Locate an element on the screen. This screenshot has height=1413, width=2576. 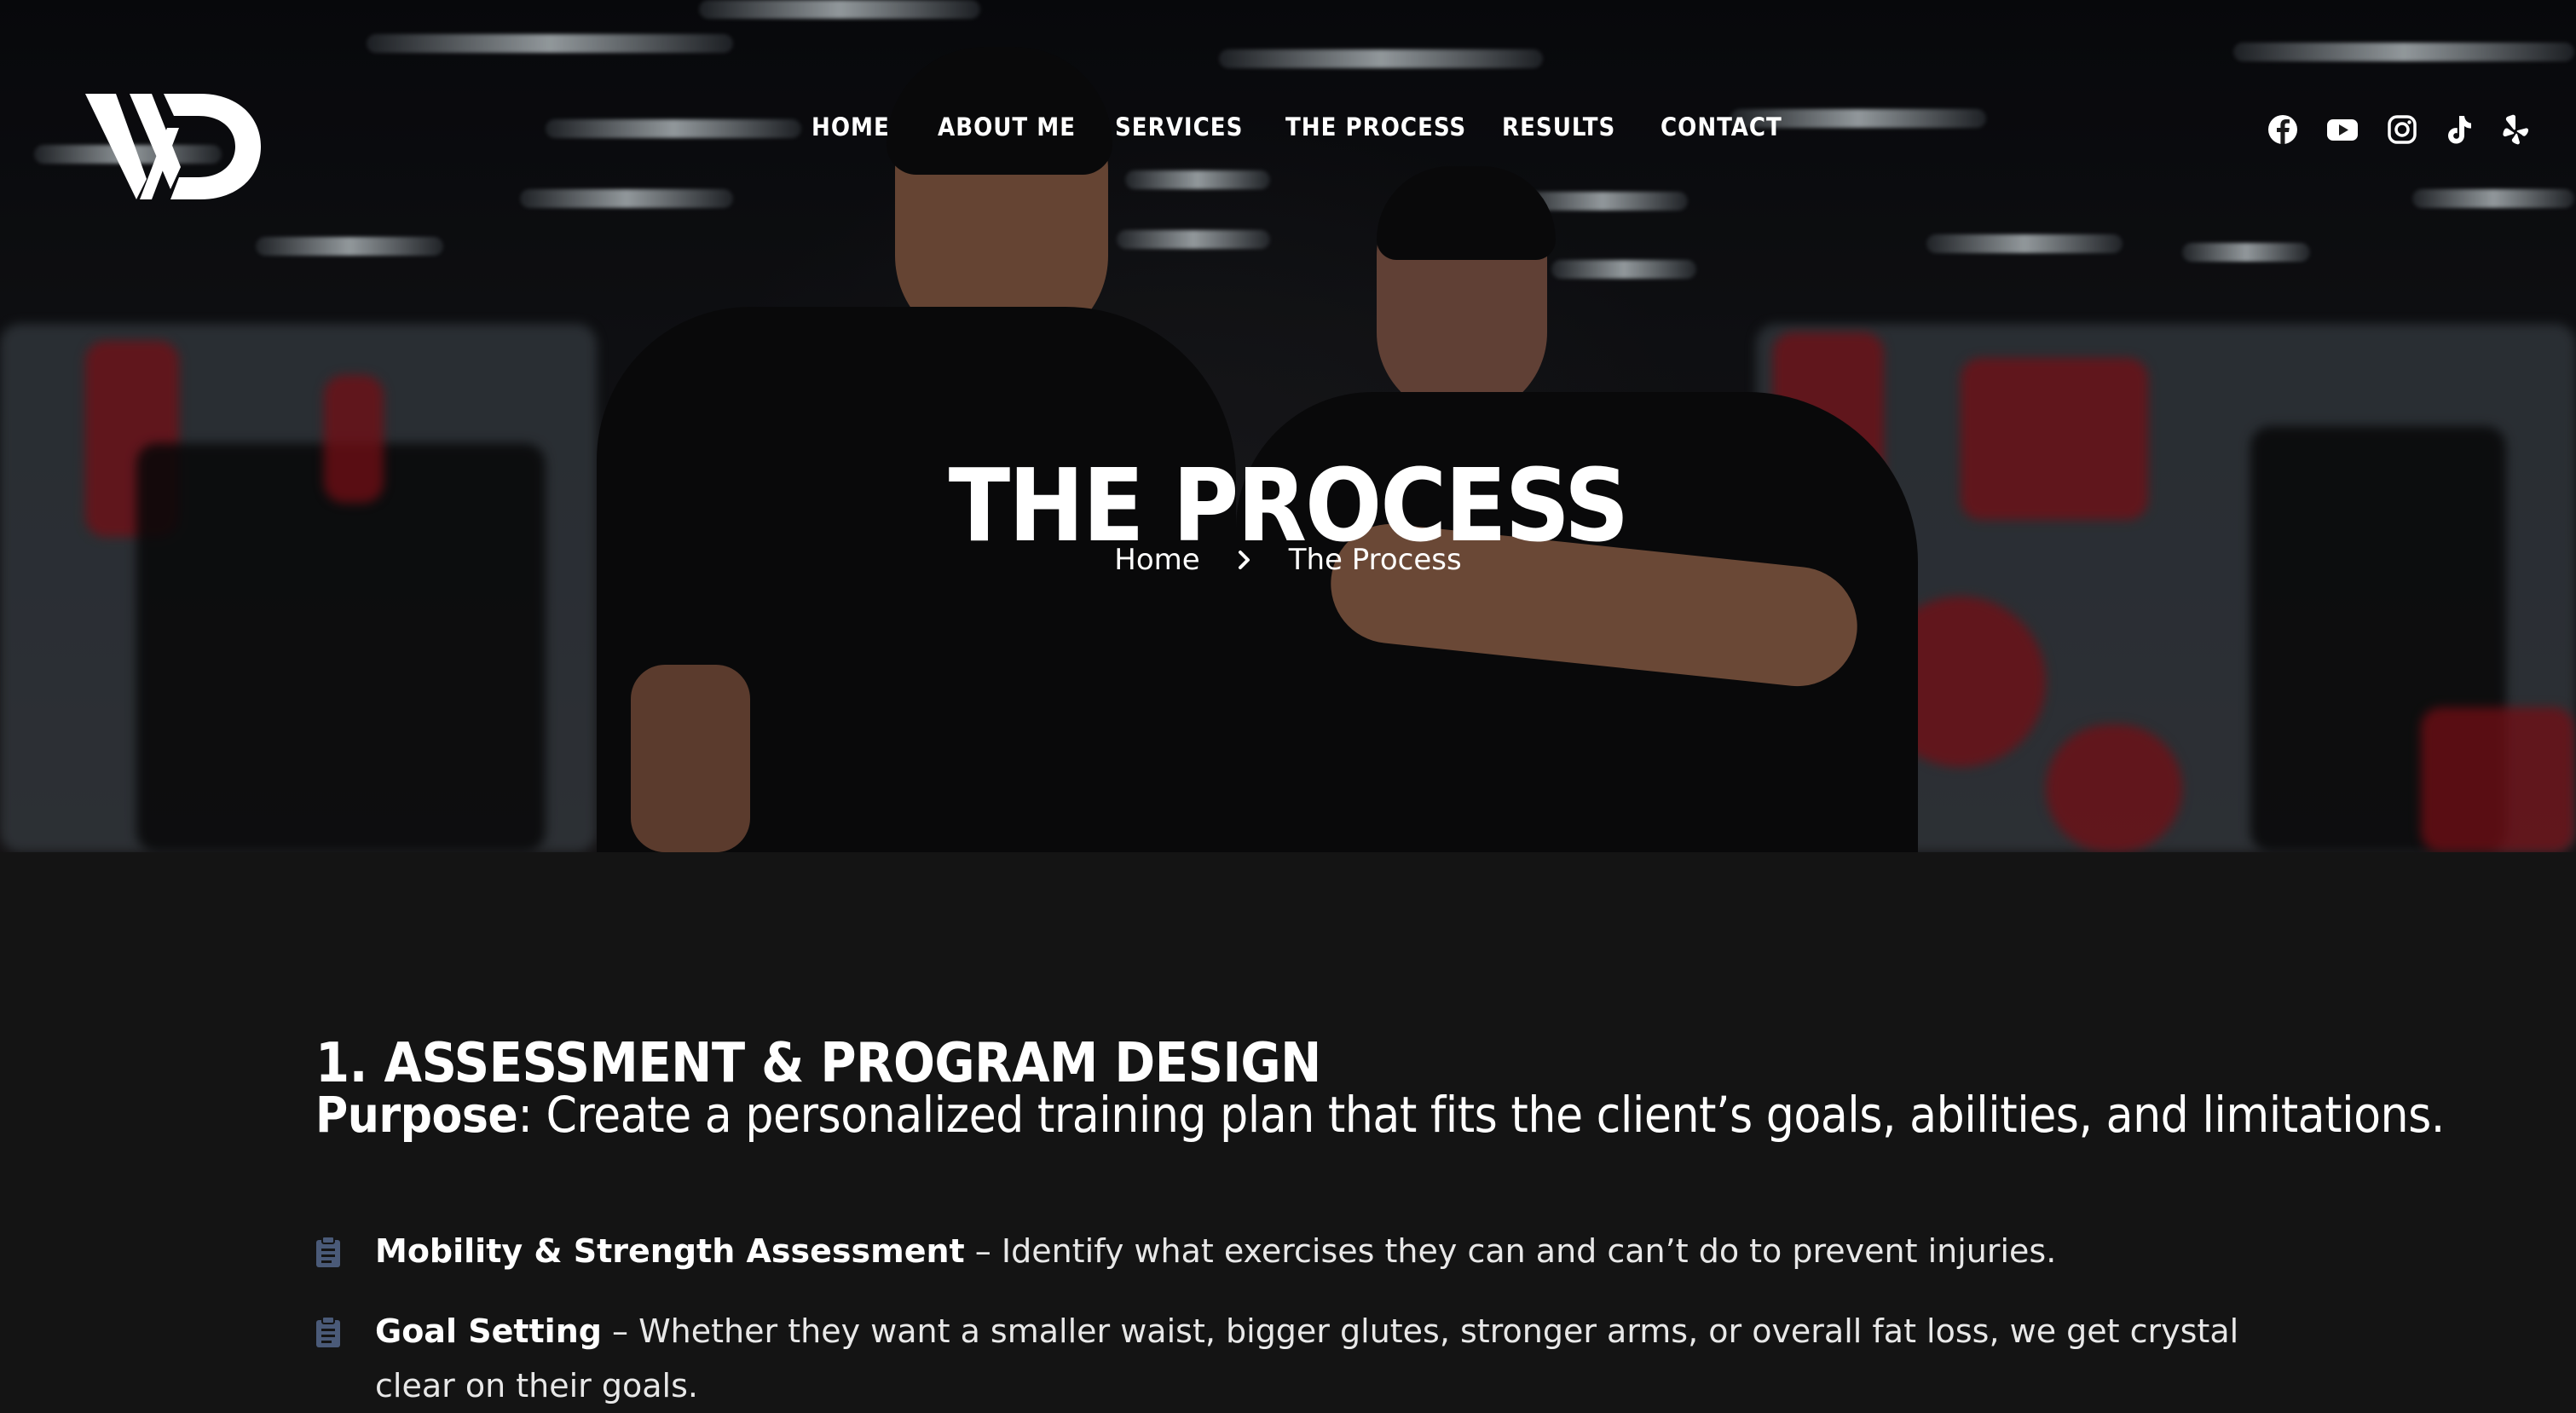
list-item-title: Goal Setting is located at coordinates (488, 1331).